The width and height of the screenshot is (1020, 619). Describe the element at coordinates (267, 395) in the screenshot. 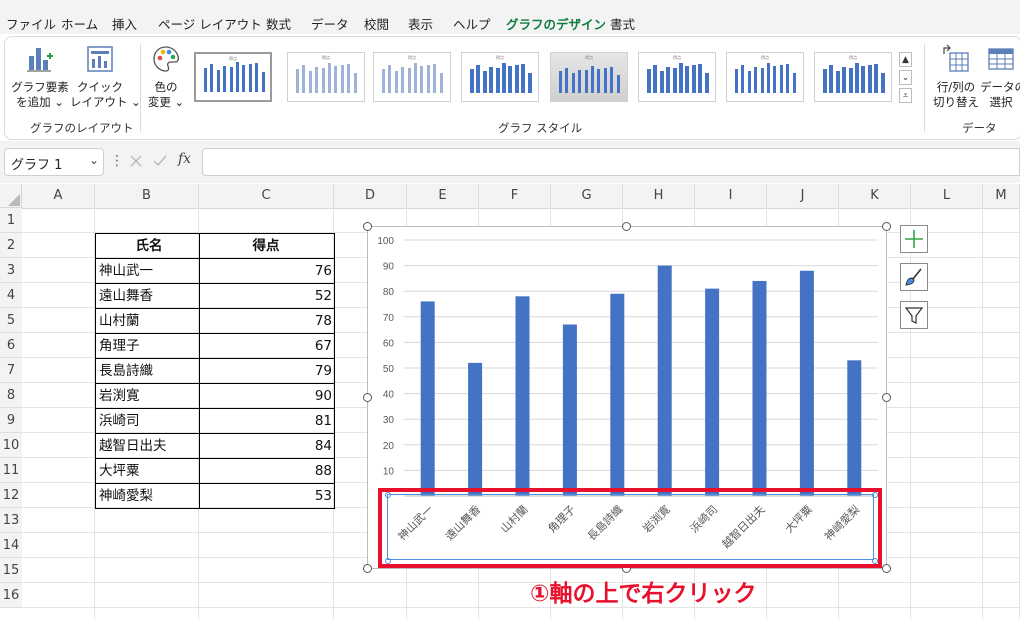

I see `table-cell-score: 90` at that location.